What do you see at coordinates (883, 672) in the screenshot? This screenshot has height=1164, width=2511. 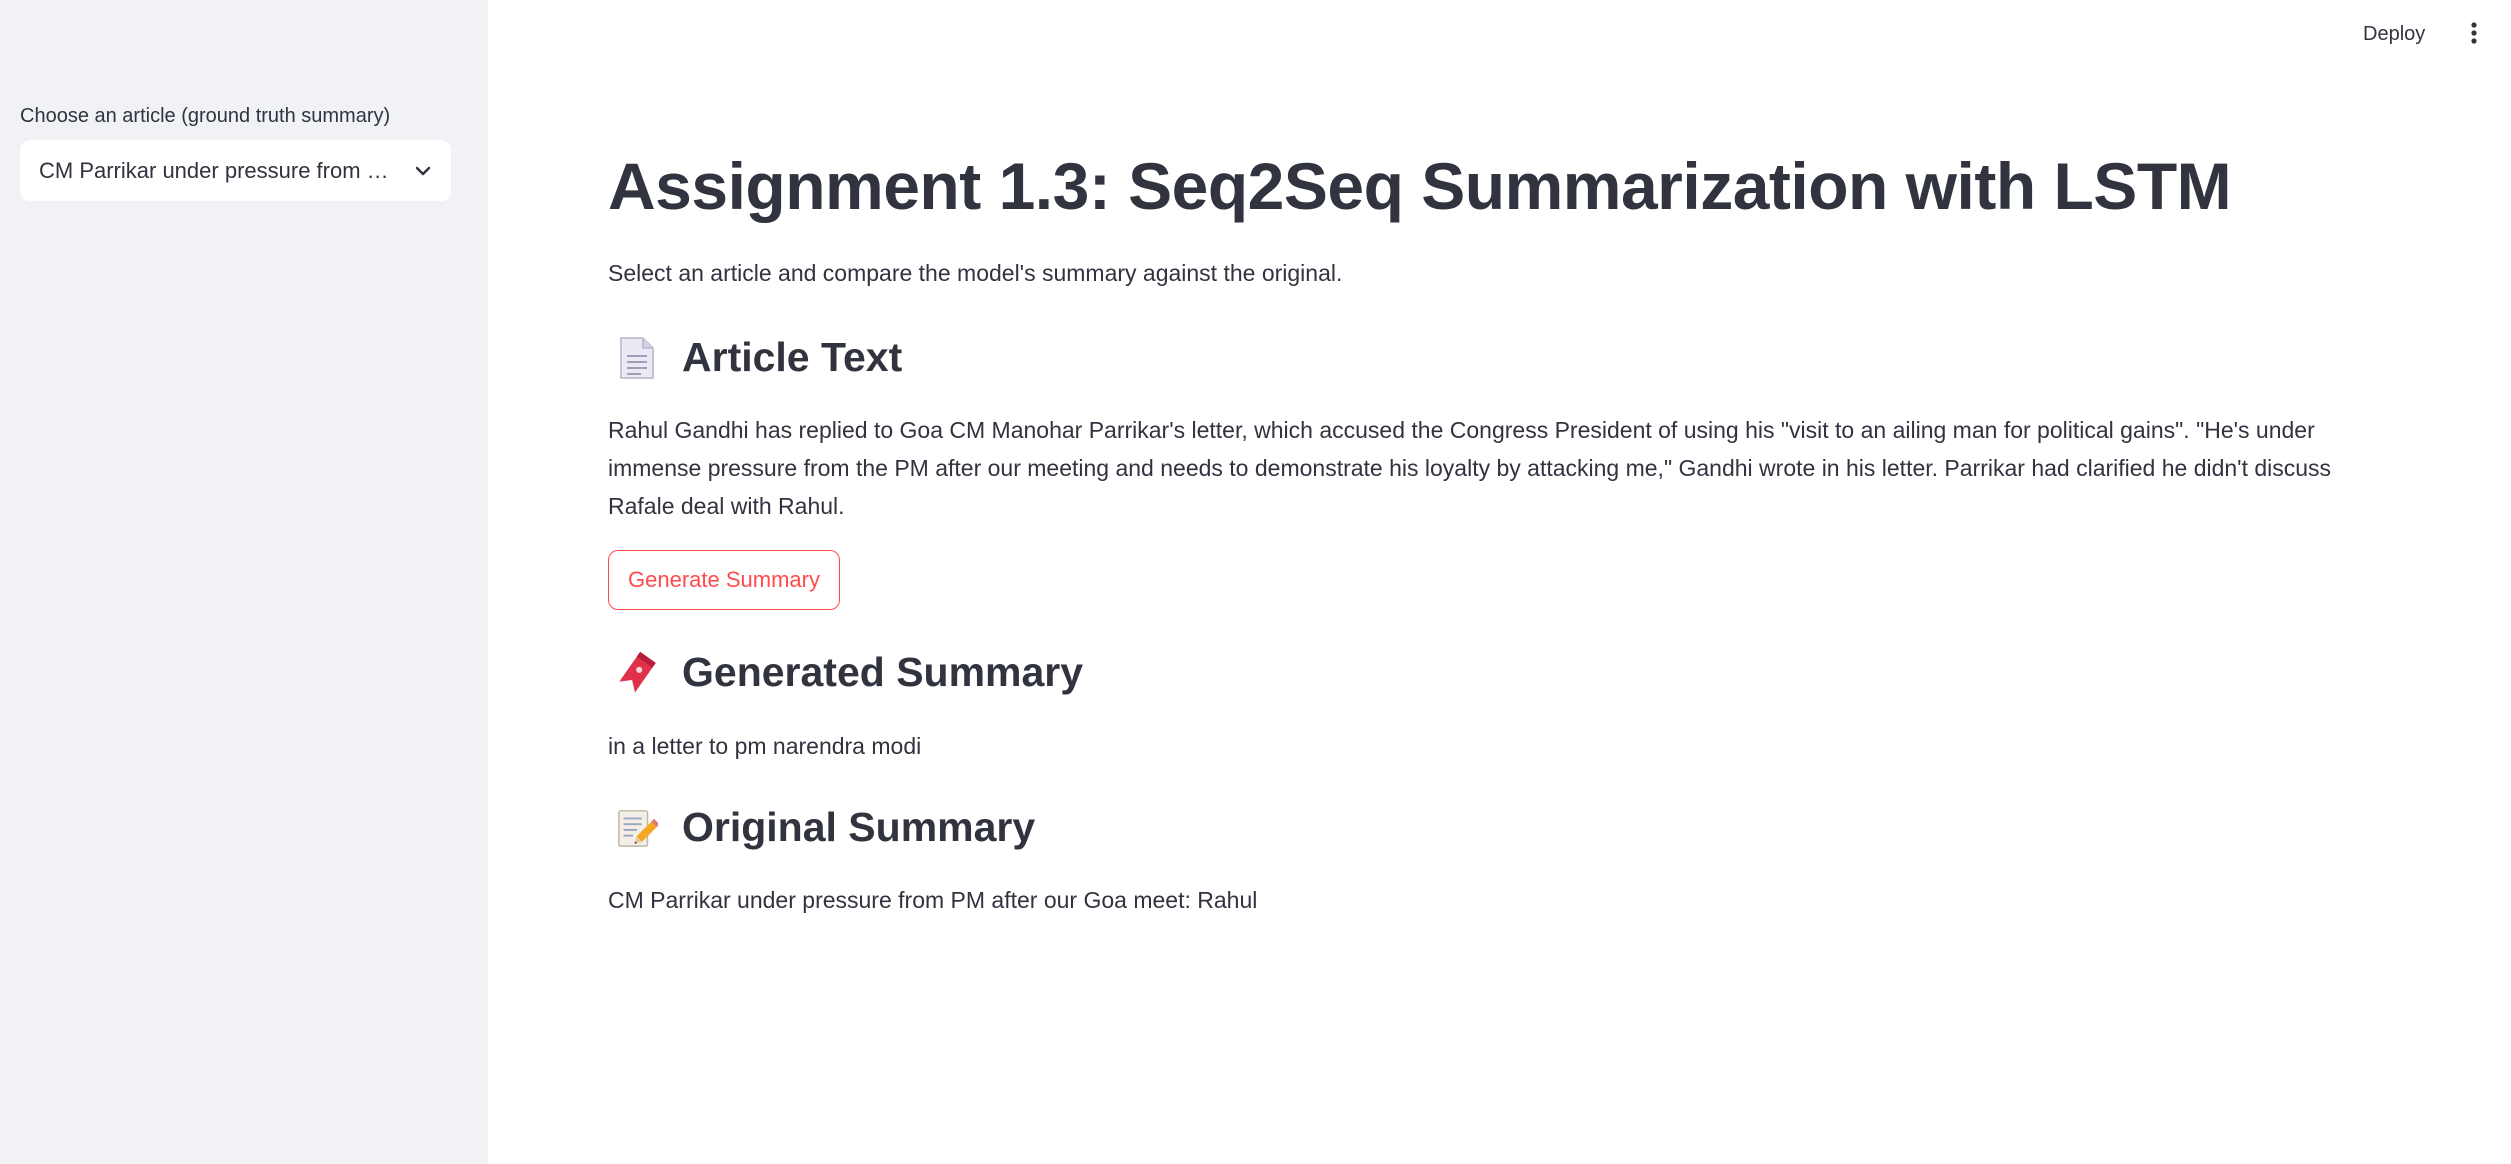 I see `generated-summary-heading-text: Generated Summary` at bounding box center [883, 672].